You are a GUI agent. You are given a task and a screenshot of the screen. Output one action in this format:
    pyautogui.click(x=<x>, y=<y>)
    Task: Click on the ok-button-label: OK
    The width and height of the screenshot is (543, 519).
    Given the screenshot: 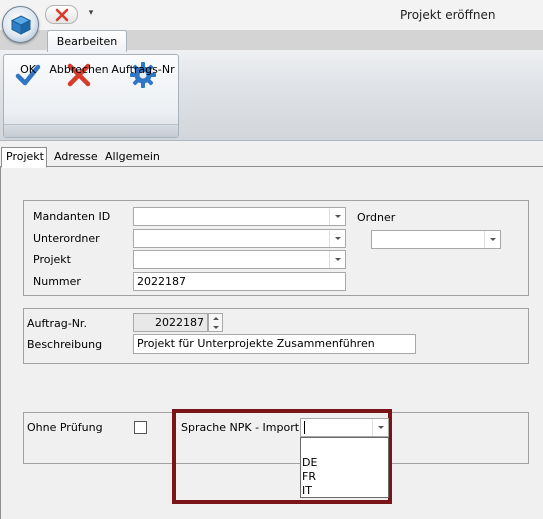 What is the action you would take?
    pyautogui.click(x=28, y=69)
    